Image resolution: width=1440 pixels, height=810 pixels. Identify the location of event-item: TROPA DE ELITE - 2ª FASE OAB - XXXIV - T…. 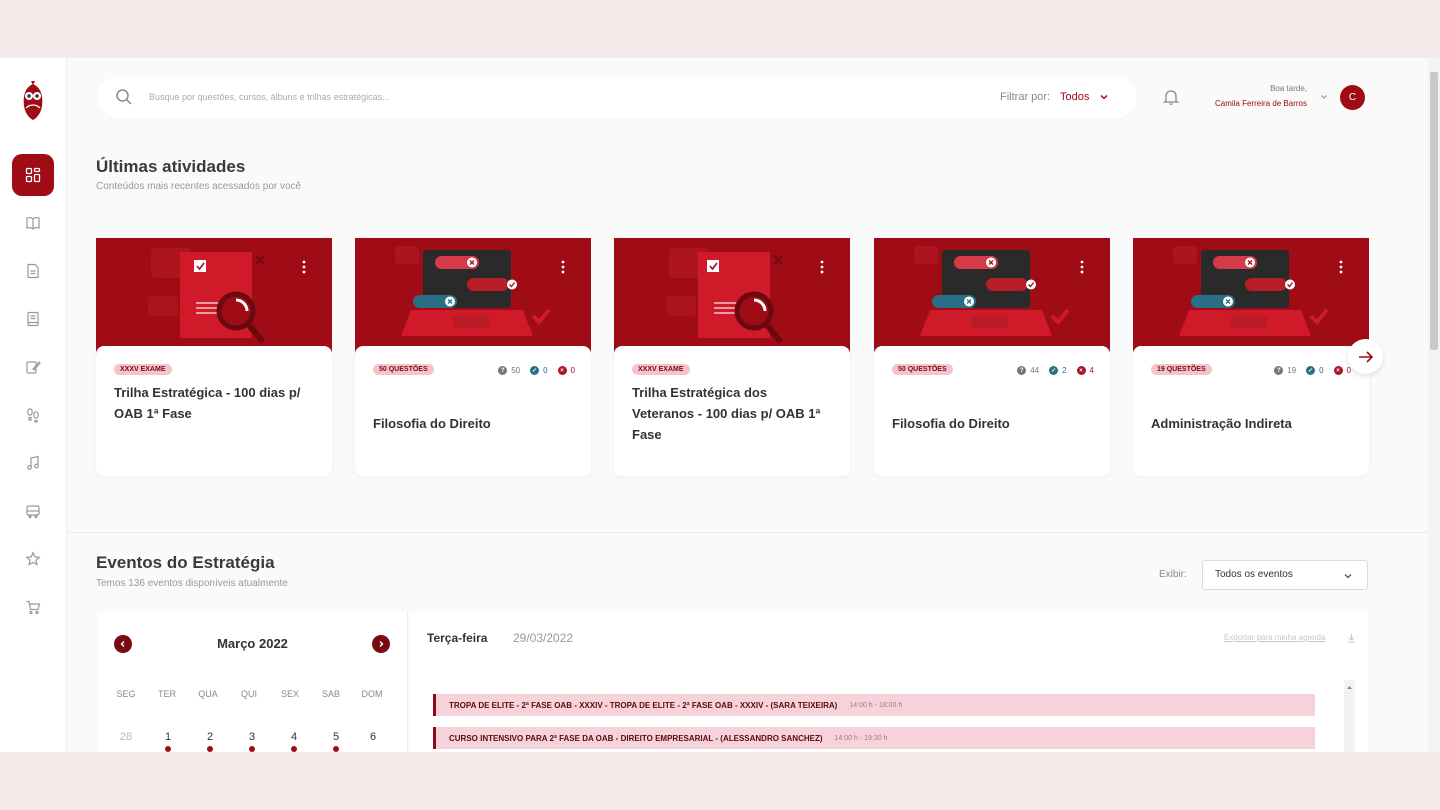
(874, 705).